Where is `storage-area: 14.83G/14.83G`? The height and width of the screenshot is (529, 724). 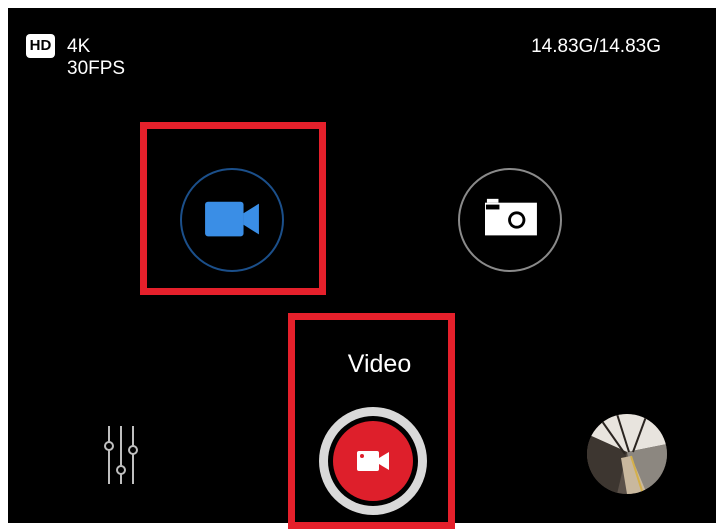
storage-area: 14.83G/14.83G is located at coordinates (566, 47).